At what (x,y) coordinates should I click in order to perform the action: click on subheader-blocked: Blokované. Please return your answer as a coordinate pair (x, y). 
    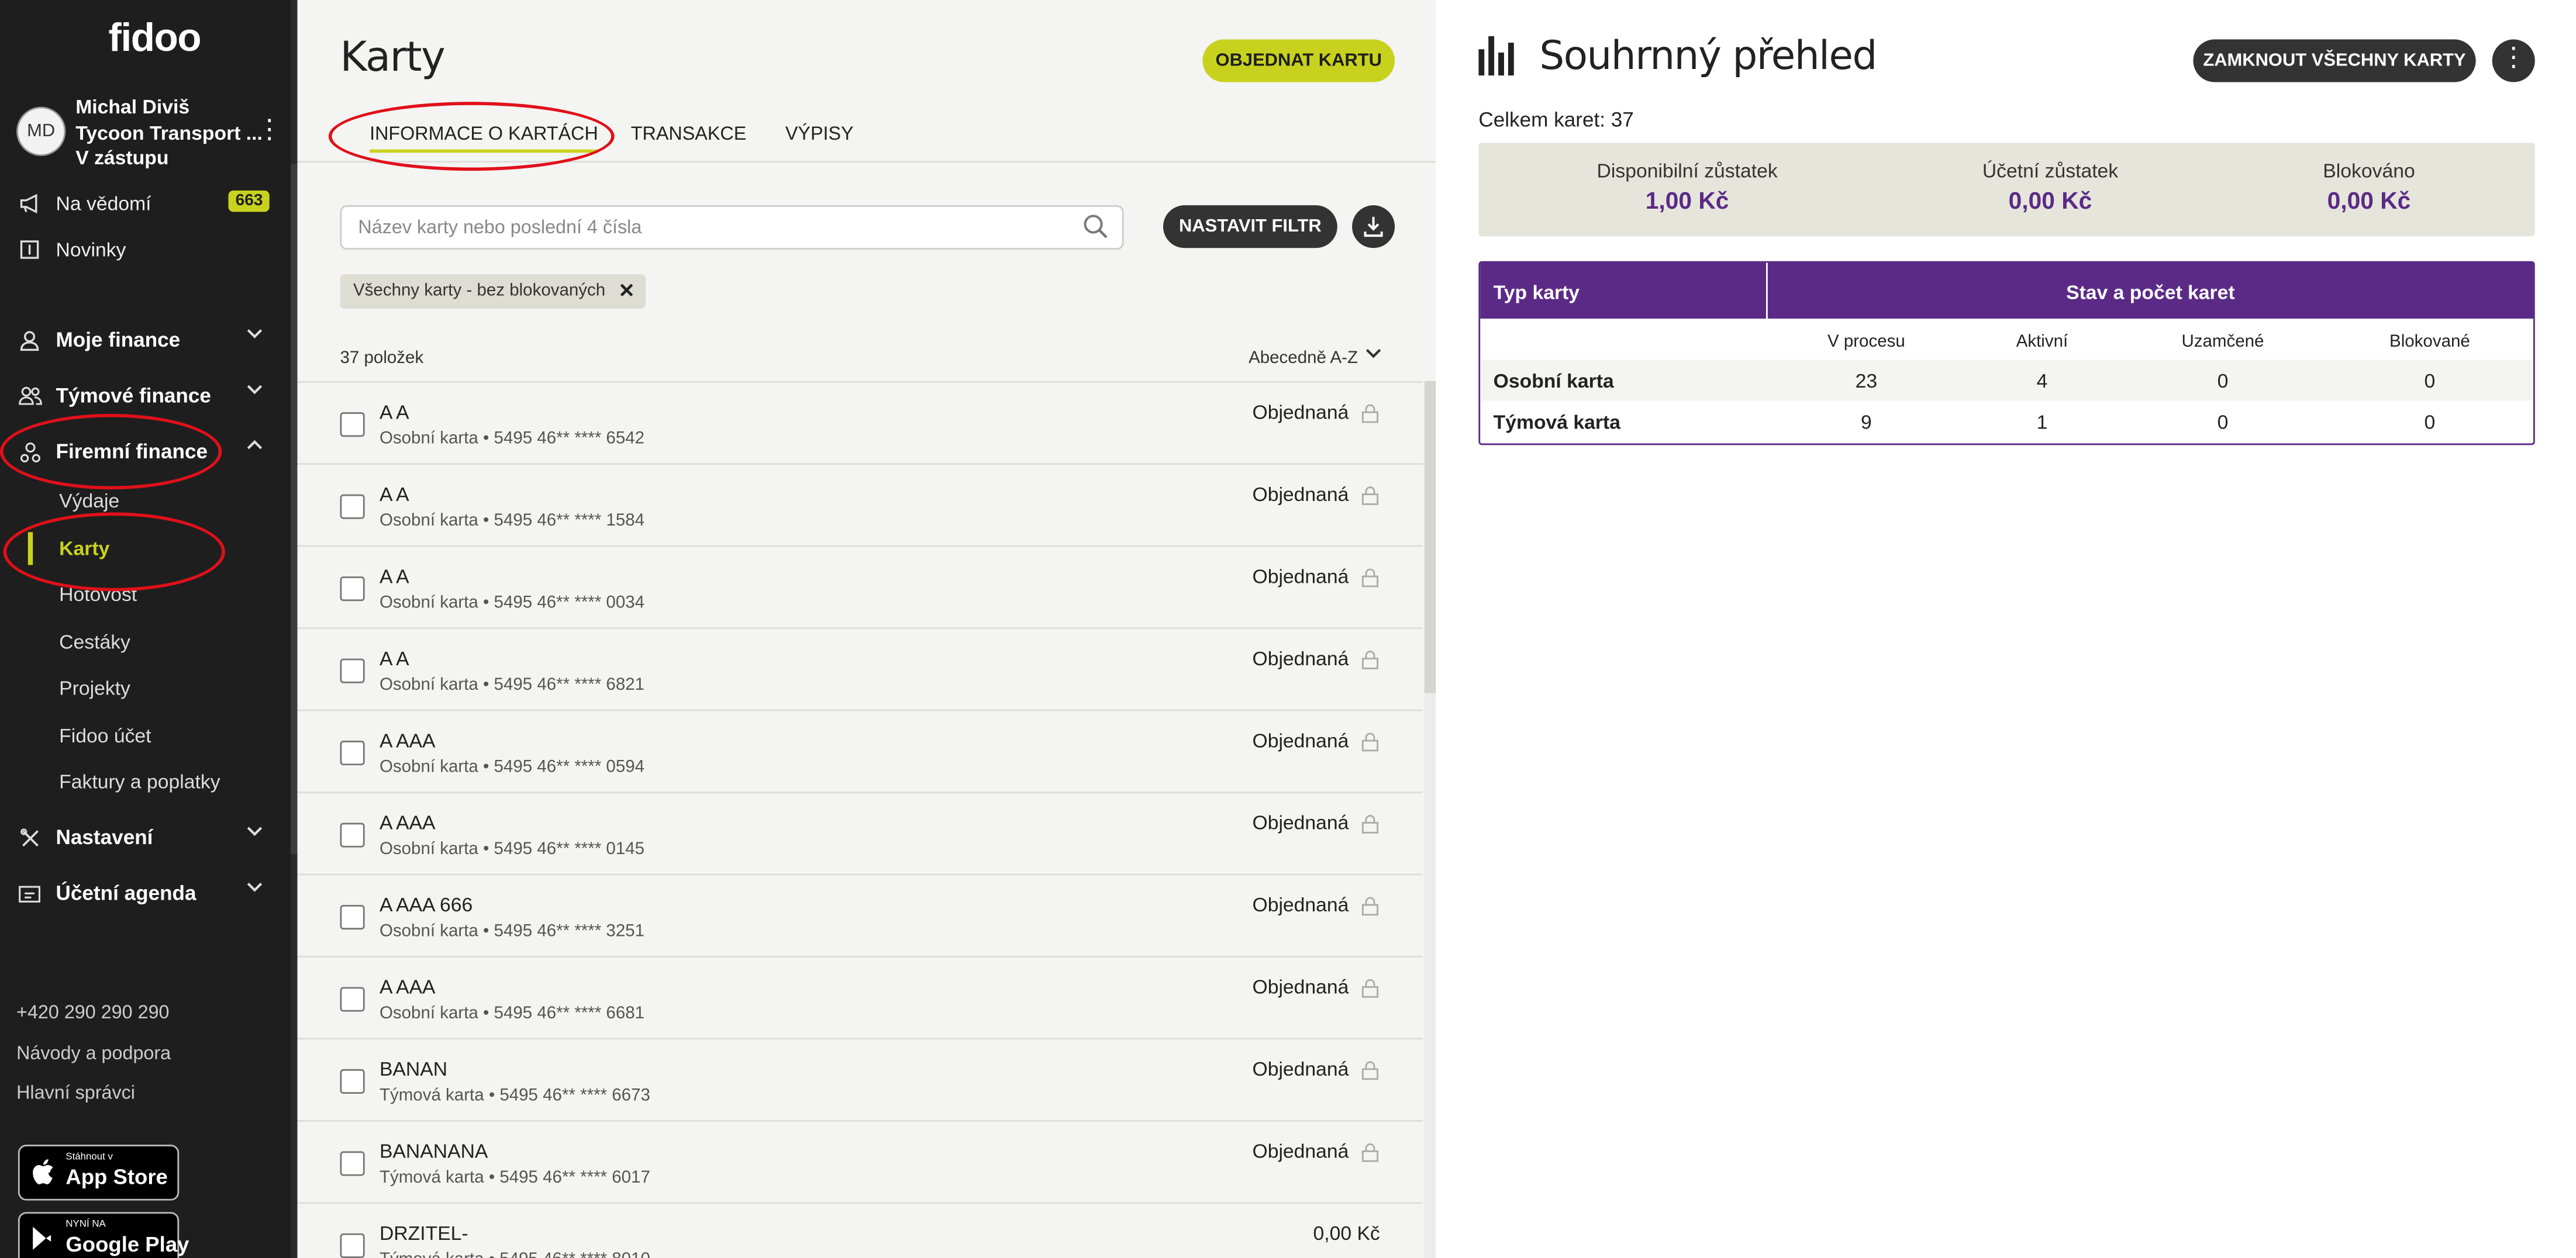
    Looking at the image, I should click on (2430, 341).